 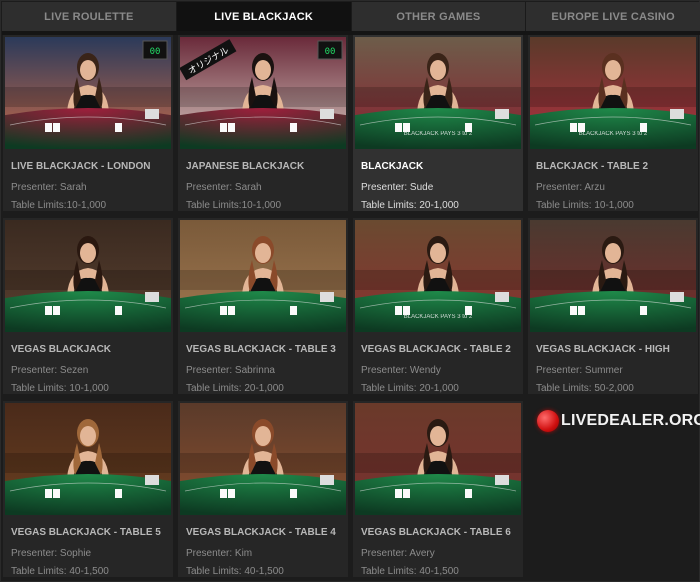 I want to click on livedealer-logo: LIVEDEALER.ORG, so click(x=618, y=421).